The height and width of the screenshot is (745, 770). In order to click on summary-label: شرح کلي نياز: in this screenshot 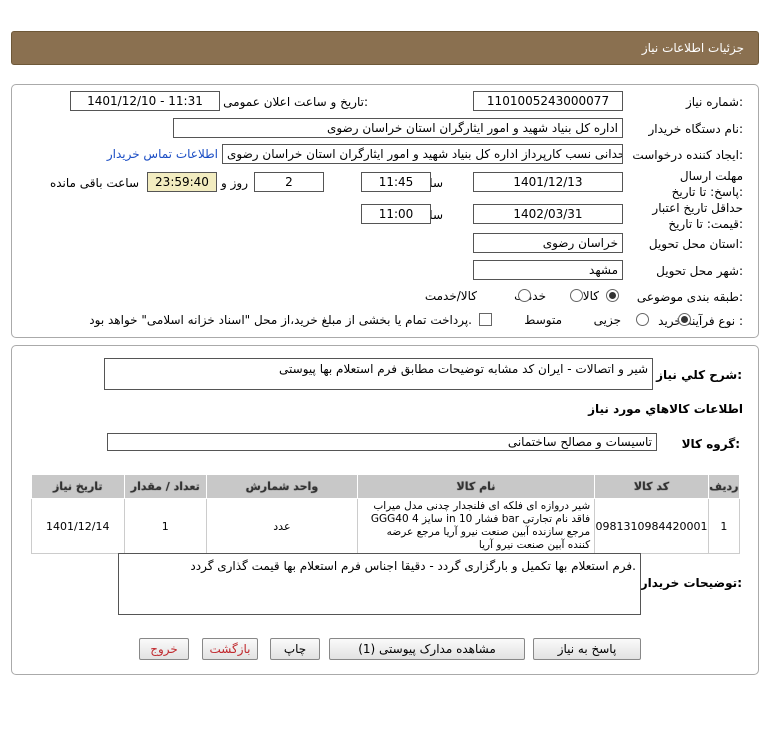, I will do `click(699, 375)`.